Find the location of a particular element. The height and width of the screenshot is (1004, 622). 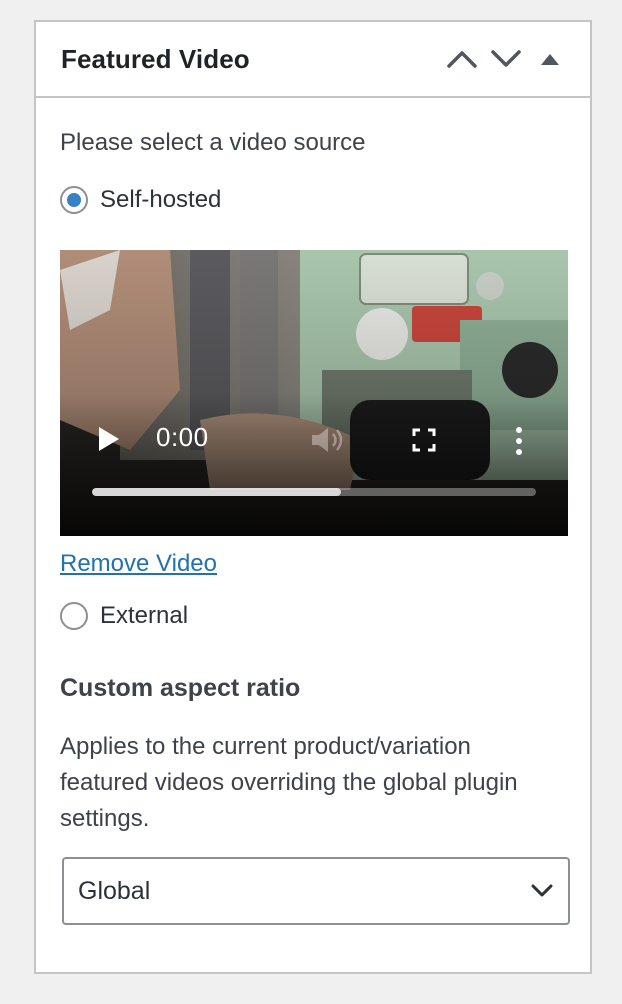

self-hosted-radio is located at coordinates (74, 200).